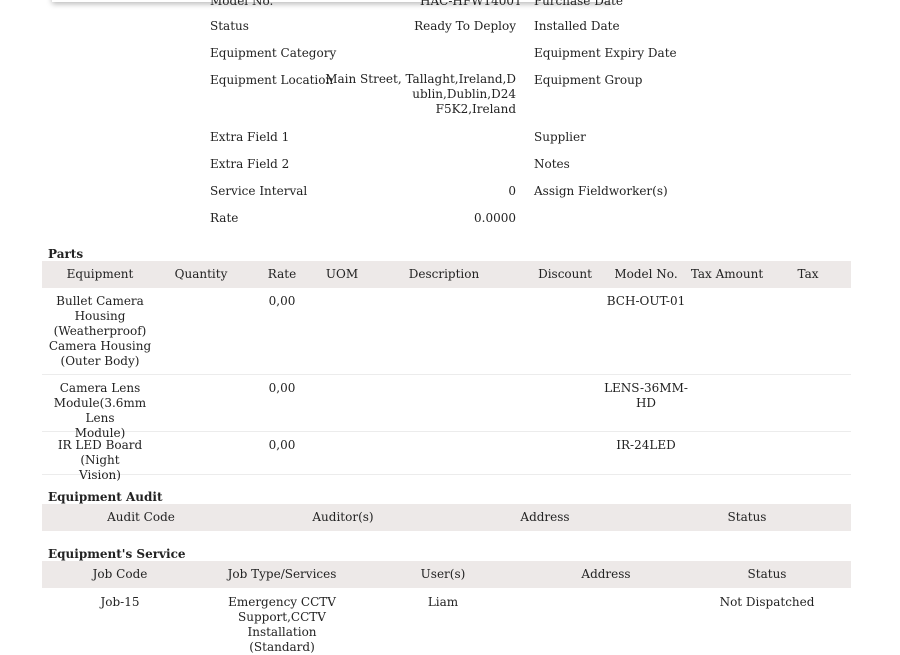 This screenshot has width=900, height=655. I want to click on part-model-line: HD, so click(646, 403).